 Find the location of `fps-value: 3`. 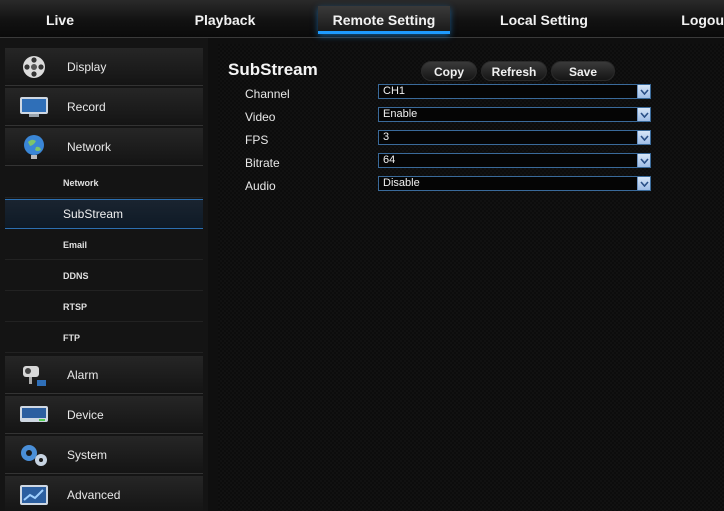

fps-value: 3 is located at coordinates (386, 137).